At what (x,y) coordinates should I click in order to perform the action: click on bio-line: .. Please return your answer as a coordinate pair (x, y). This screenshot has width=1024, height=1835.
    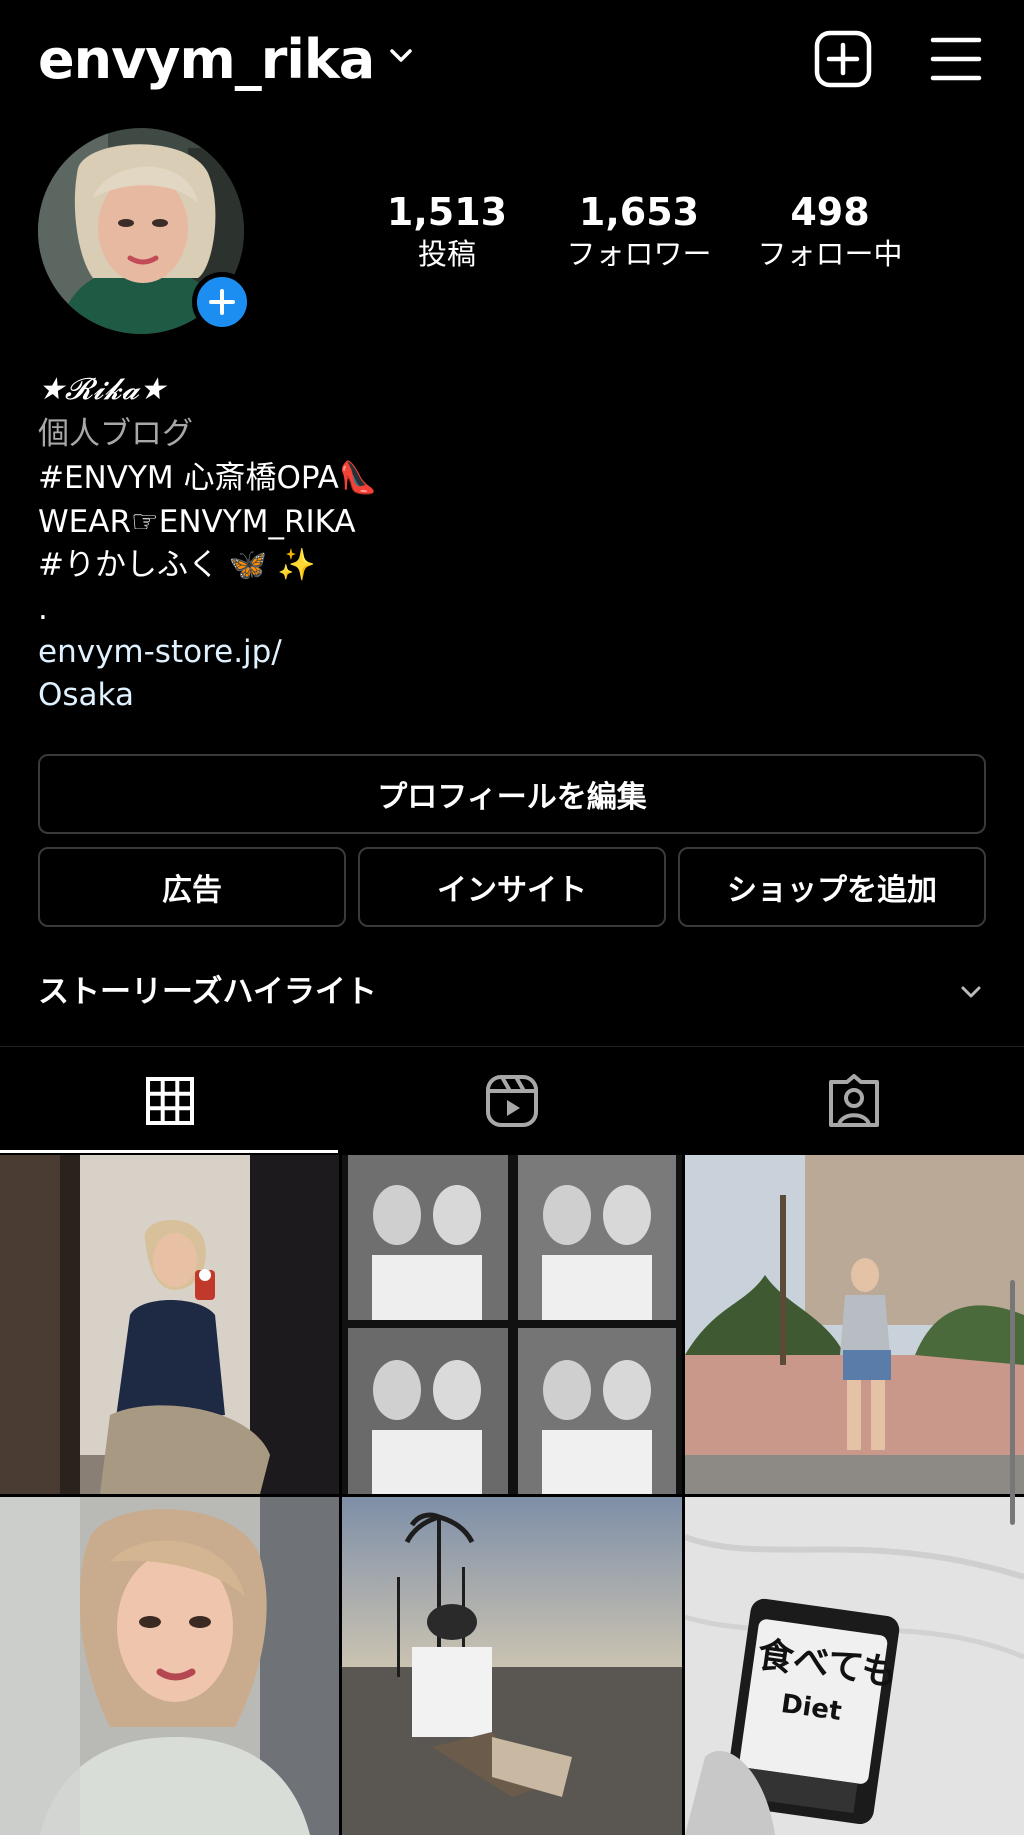
    Looking at the image, I should click on (43, 609).